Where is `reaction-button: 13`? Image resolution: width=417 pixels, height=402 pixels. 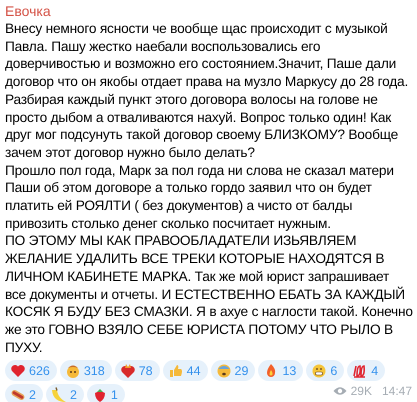
reaction-button: 13 is located at coordinates (281, 371).